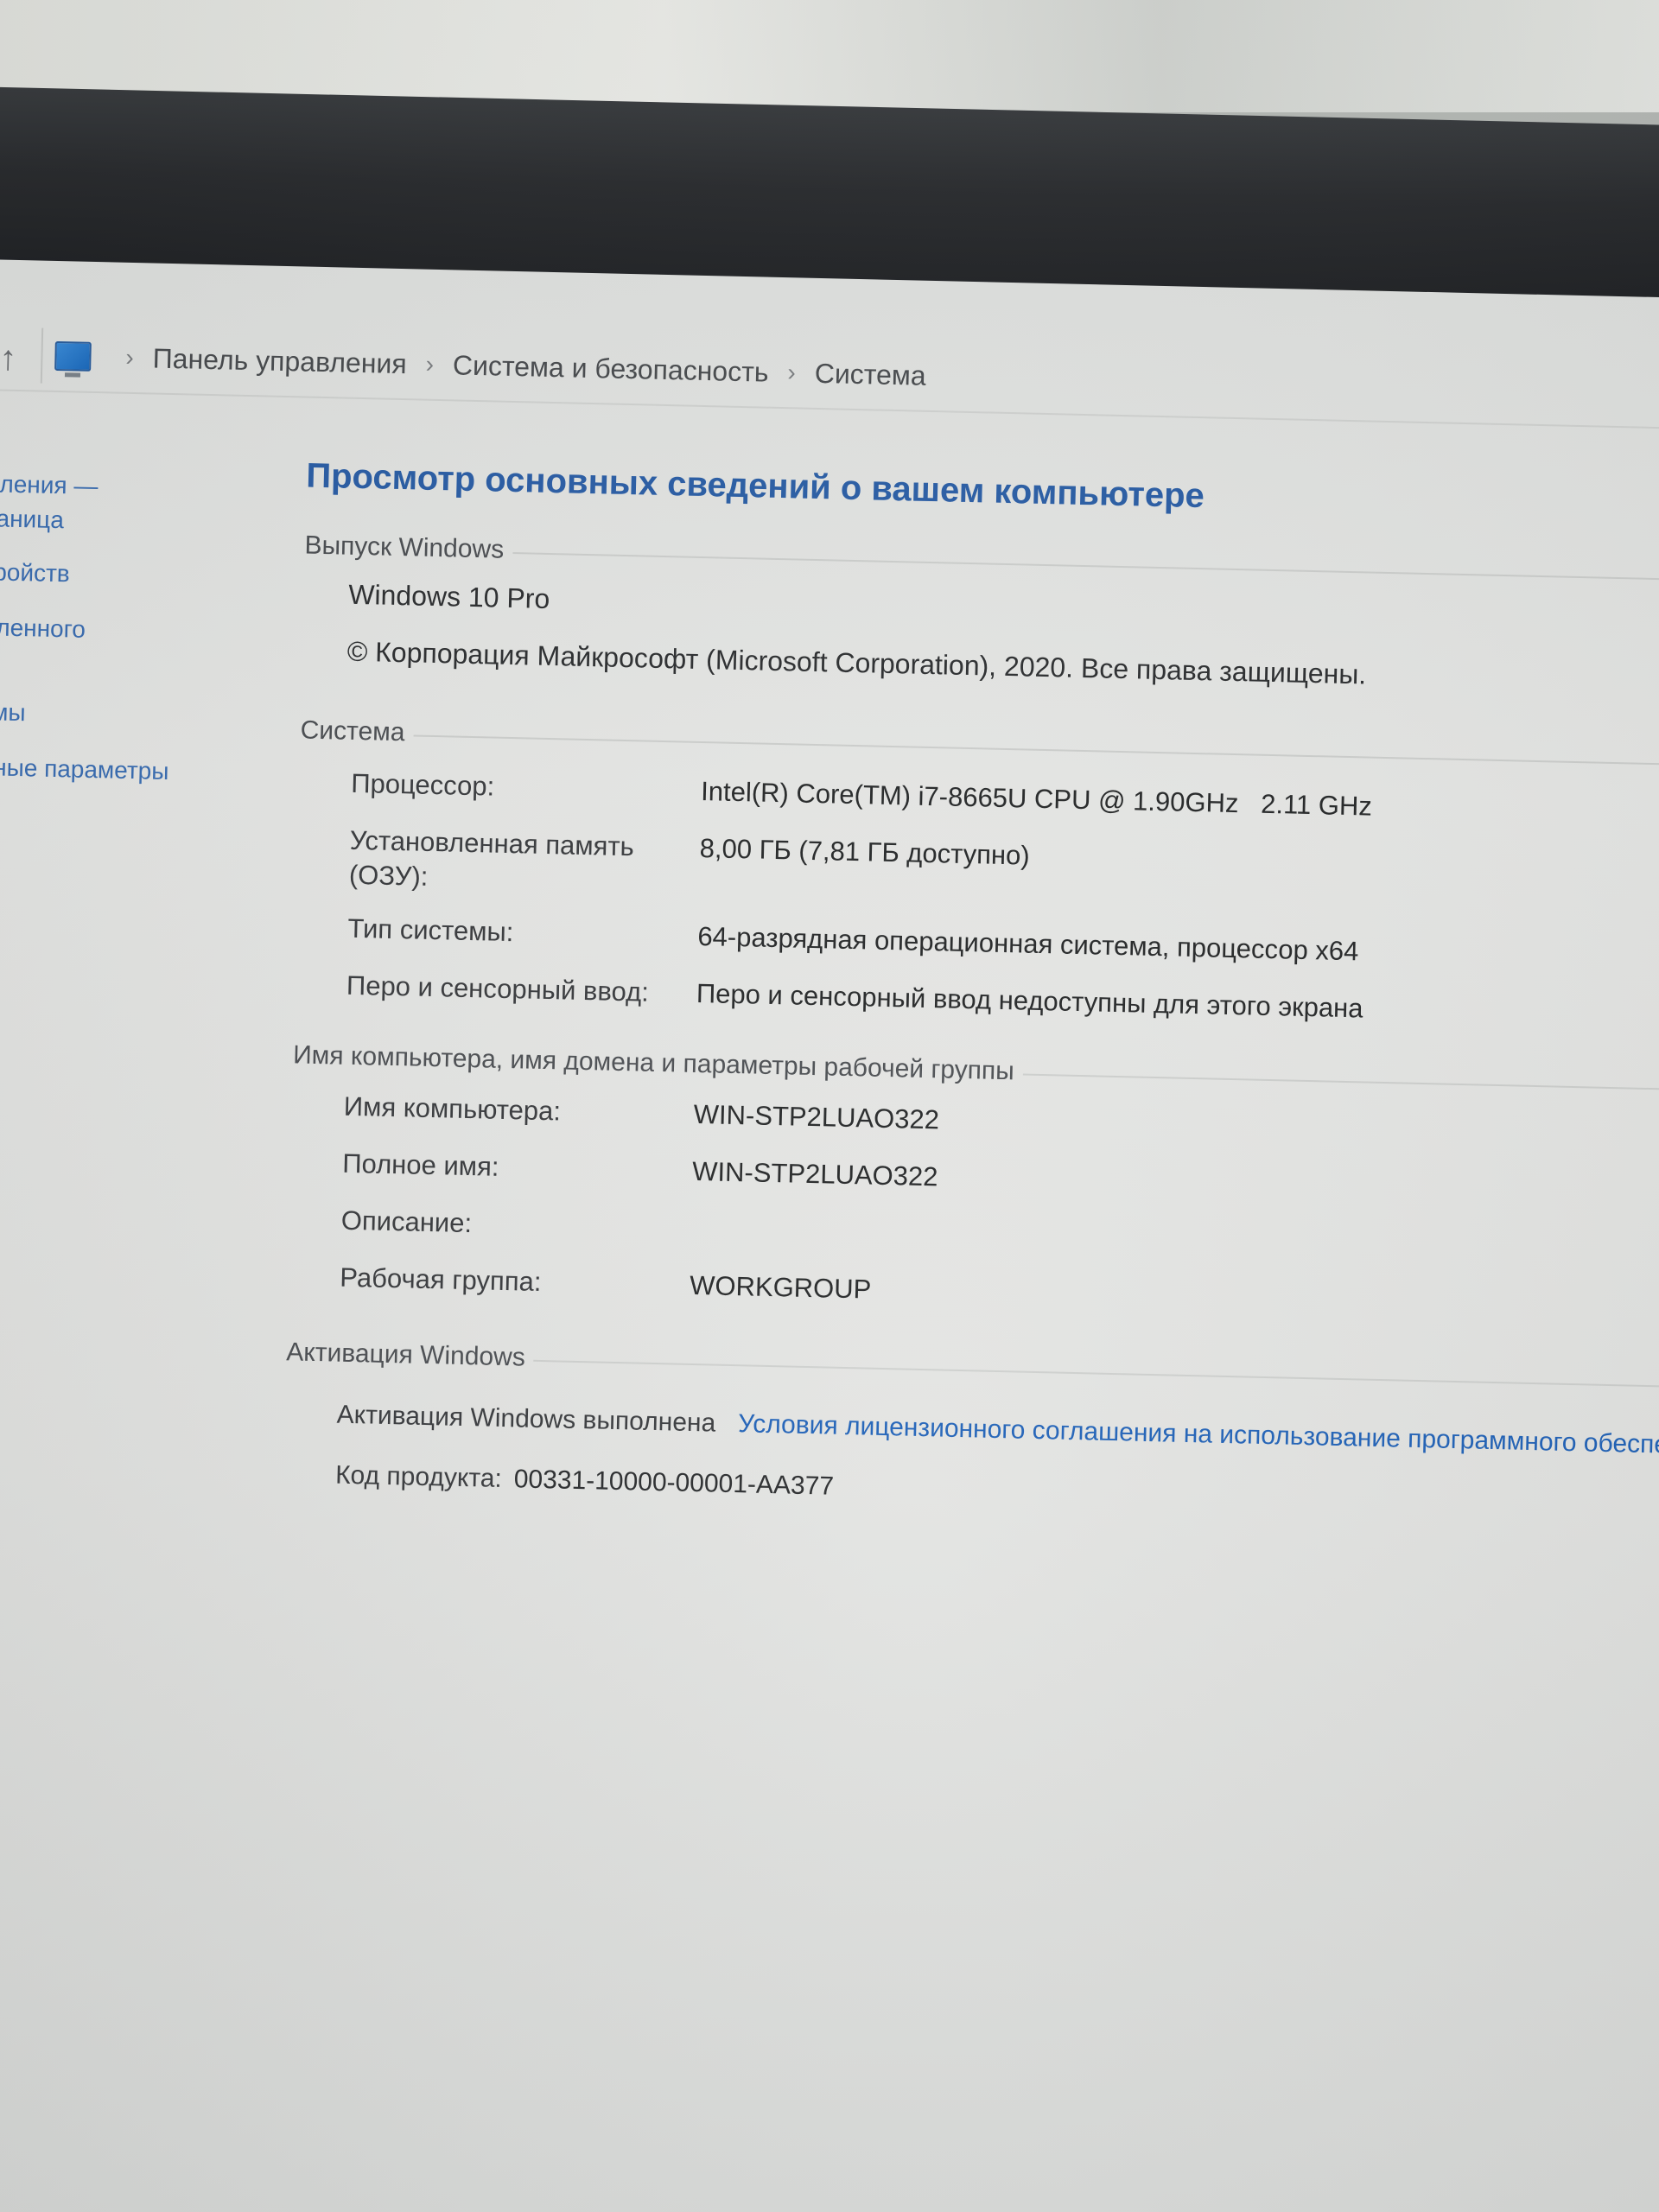 The image size is (1659, 2212). I want to click on sidebar-item-device-manager: устройств, so click(130, 574).